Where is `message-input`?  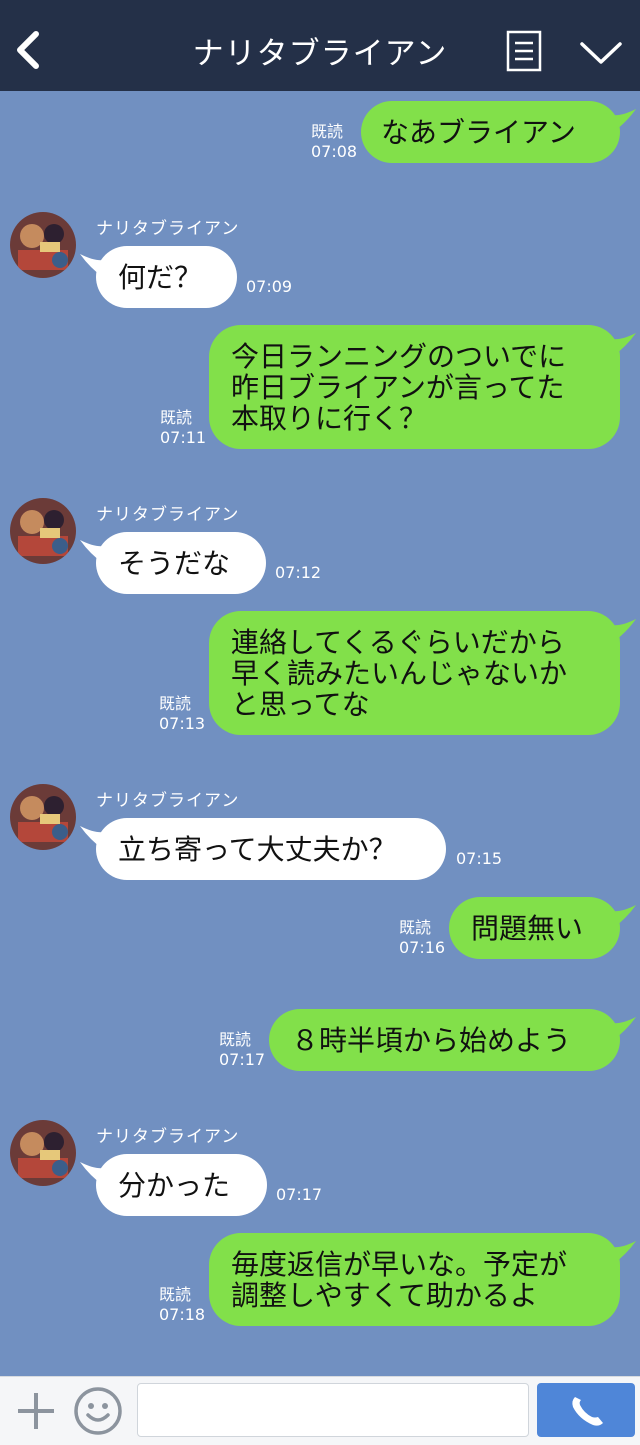
message-input is located at coordinates (333, 1410).